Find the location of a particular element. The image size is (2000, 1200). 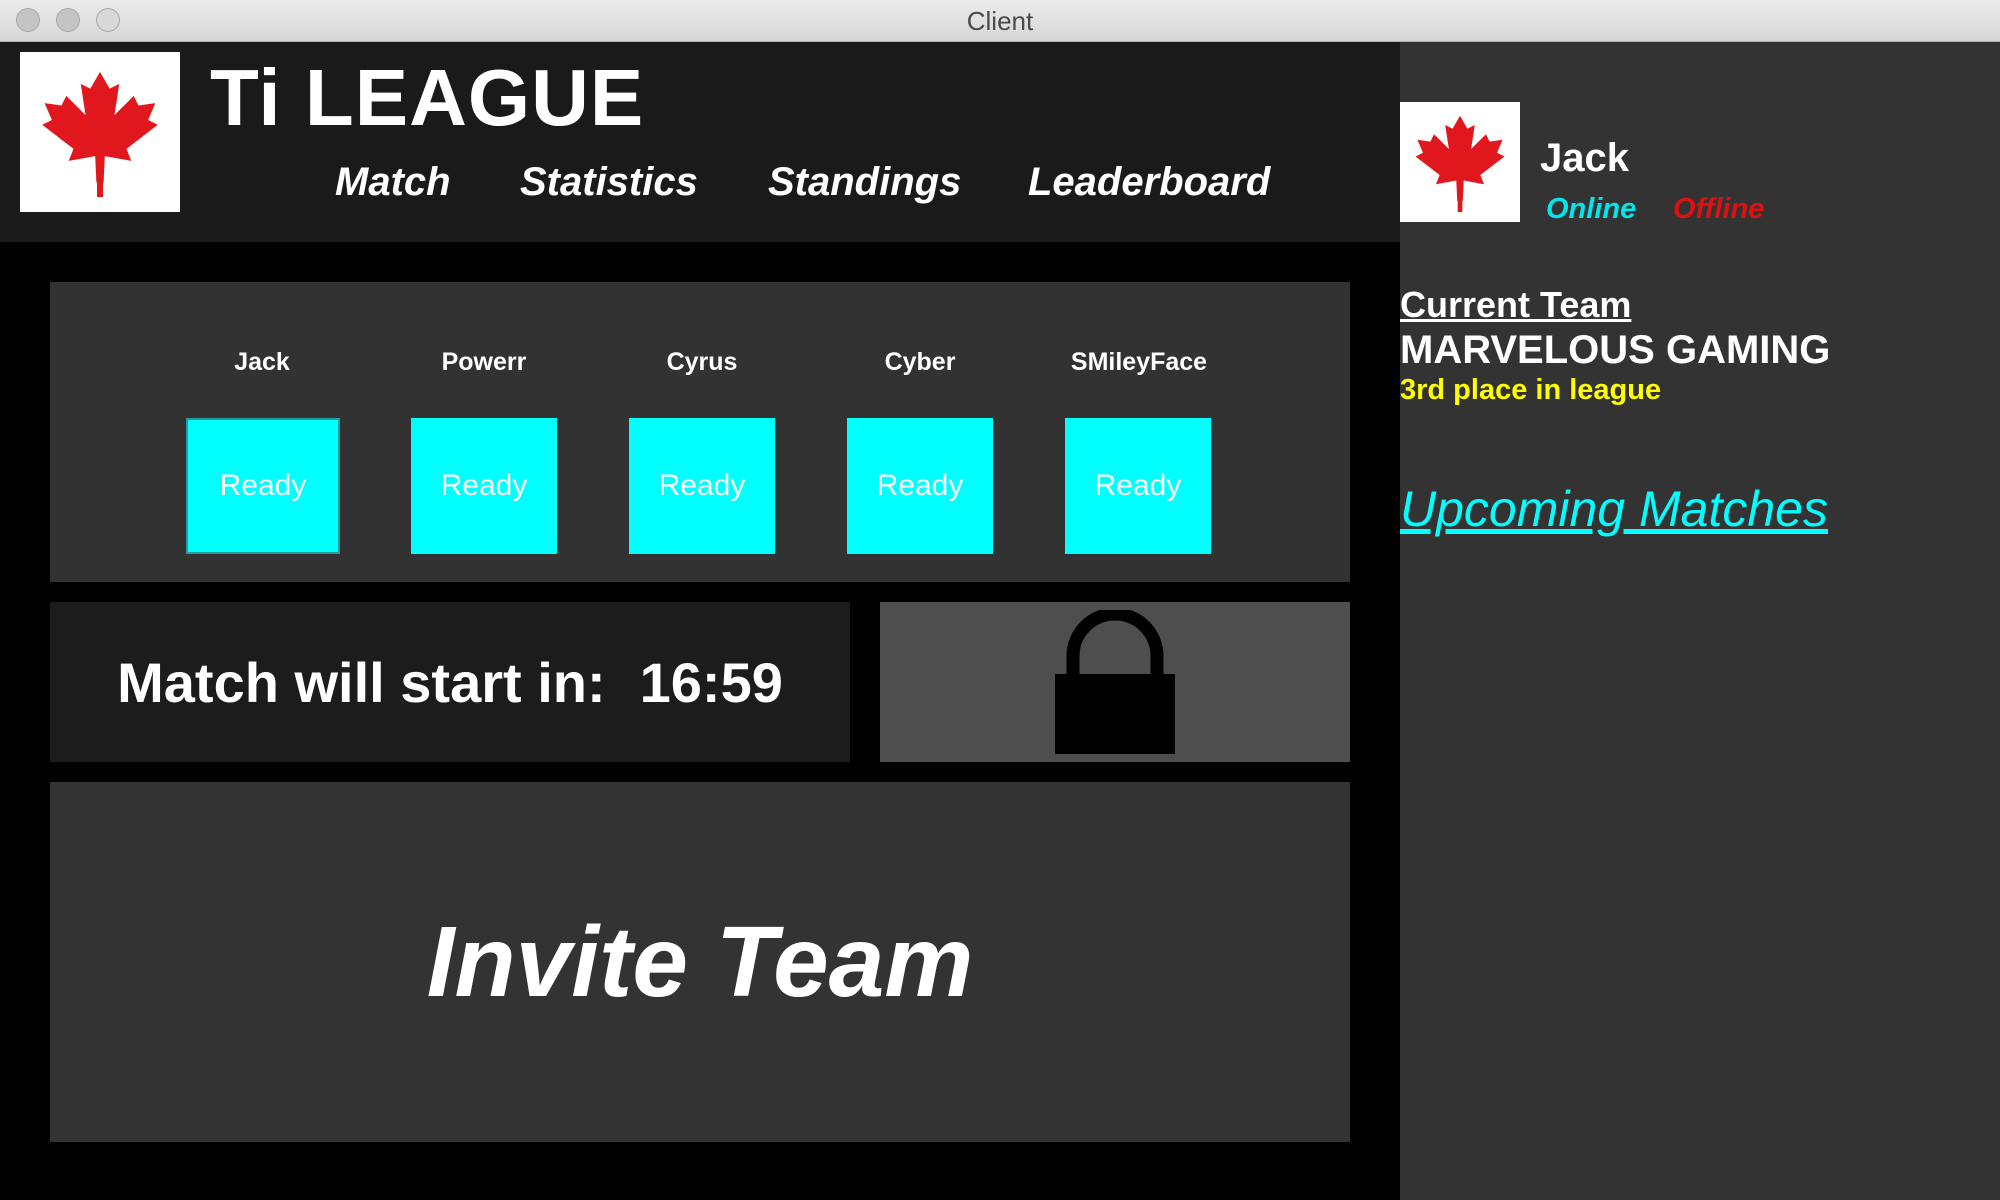

match-countdown: Match will start in: 16:59 is located at coordinates (450, 682).